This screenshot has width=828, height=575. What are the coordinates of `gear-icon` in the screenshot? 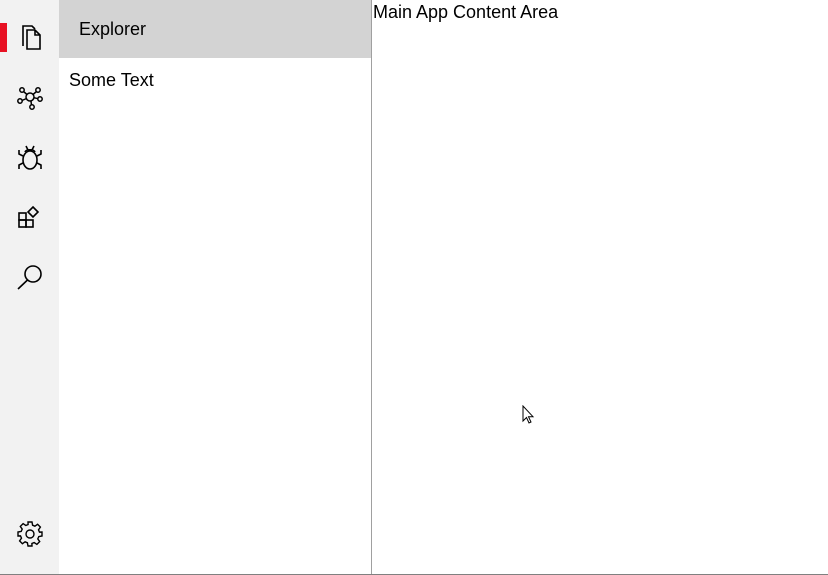 It's located at (29, 534).